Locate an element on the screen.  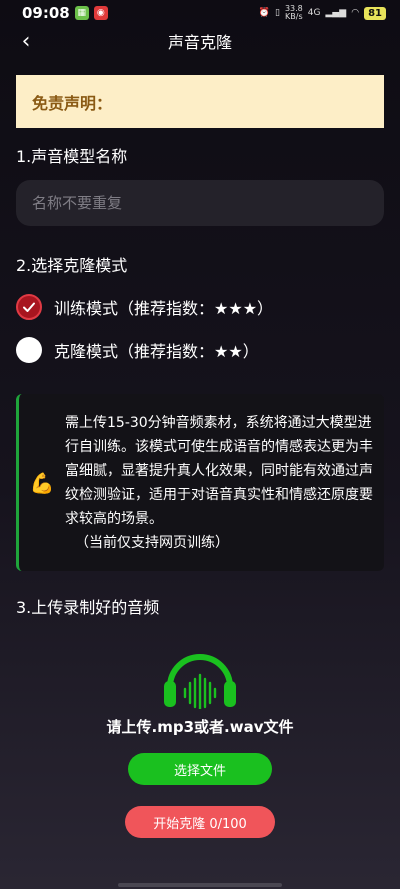
mode-description-note: （当前仅支持网页训练） is located at coordinates (152, 542).